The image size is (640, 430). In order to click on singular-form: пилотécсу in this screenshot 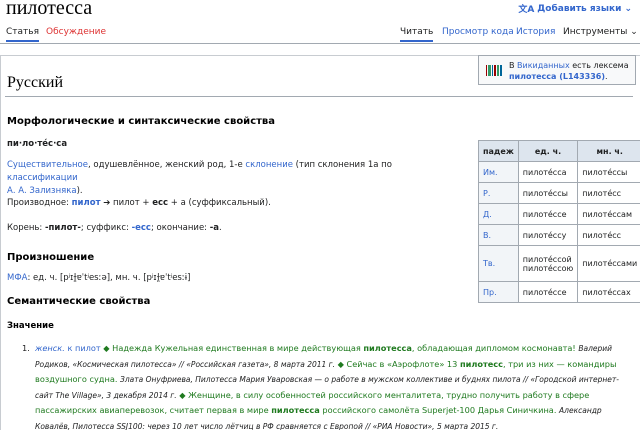, I will do `click(548, 235)`.